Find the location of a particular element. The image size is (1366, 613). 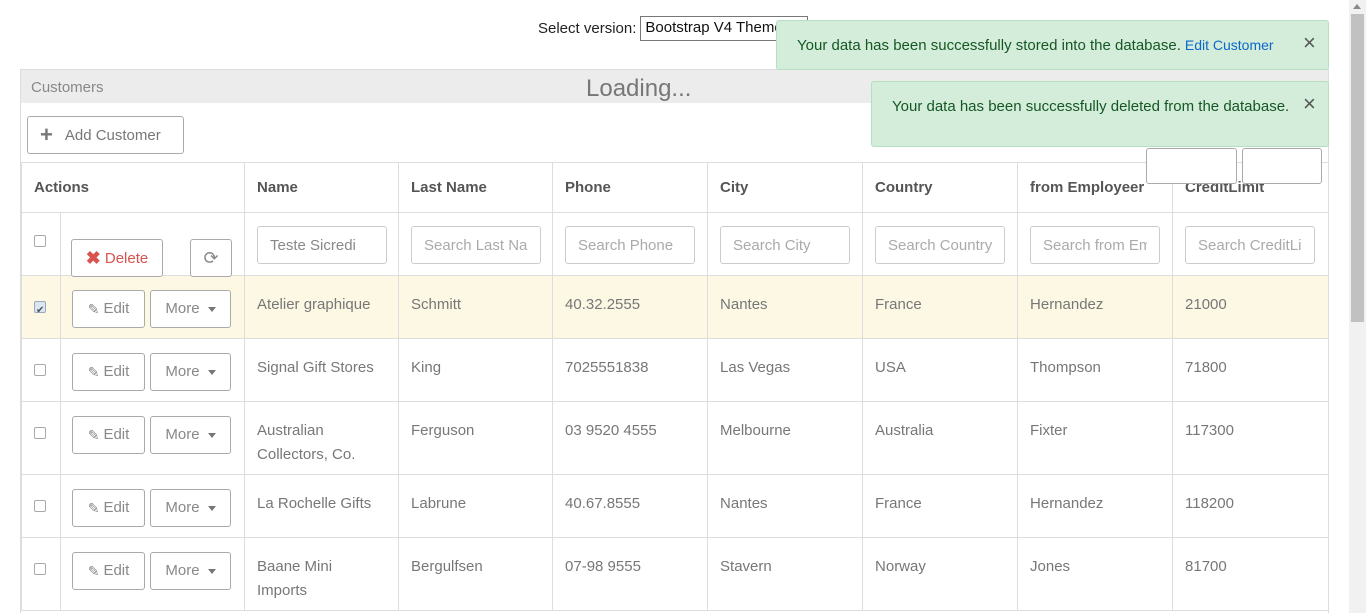

filter-city-cell is located at coordinates (785, 244).